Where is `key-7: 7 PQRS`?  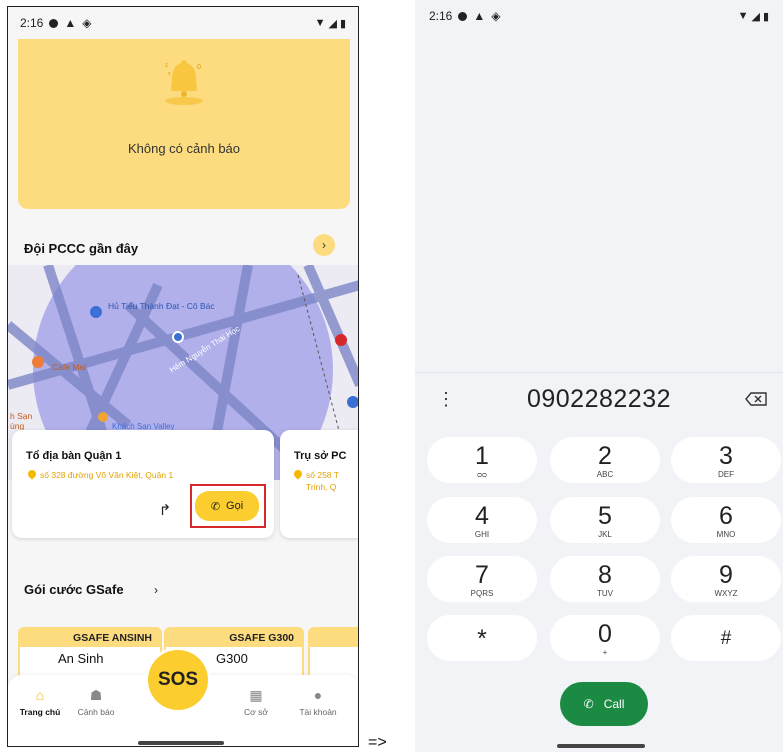
key-7: 7 PQRS is located at coordinates (482, 579).